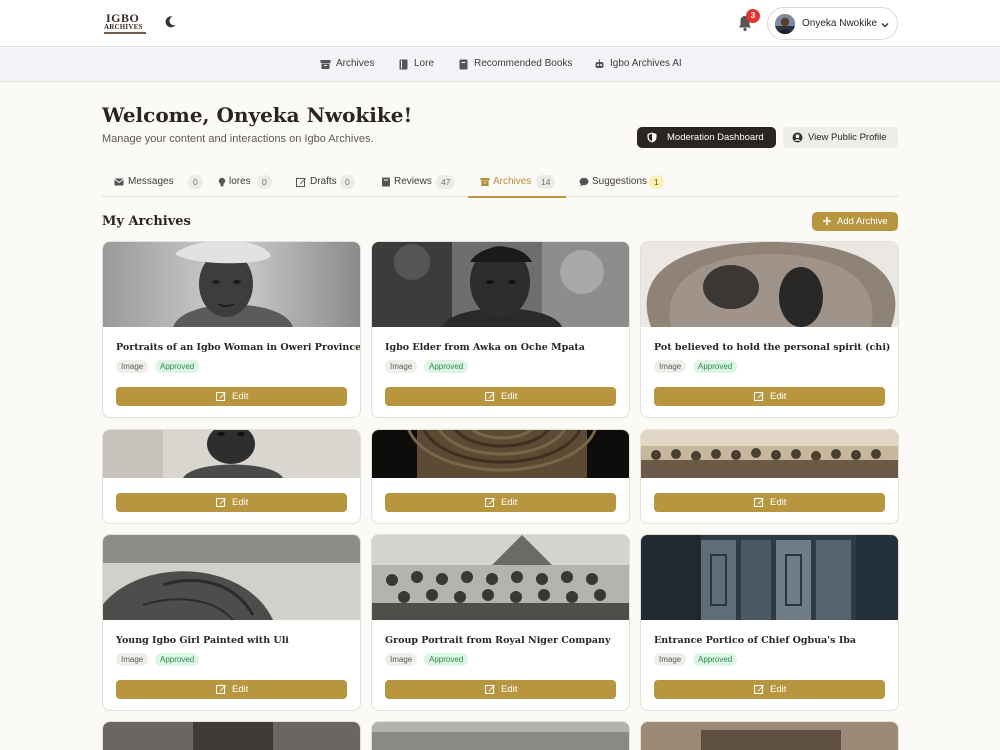 This screenshot has height=750, width=1000. What do you see at coordinates (584, 182) in the screenshot?
I see `comment-icon` at bounding box center [584, 182].